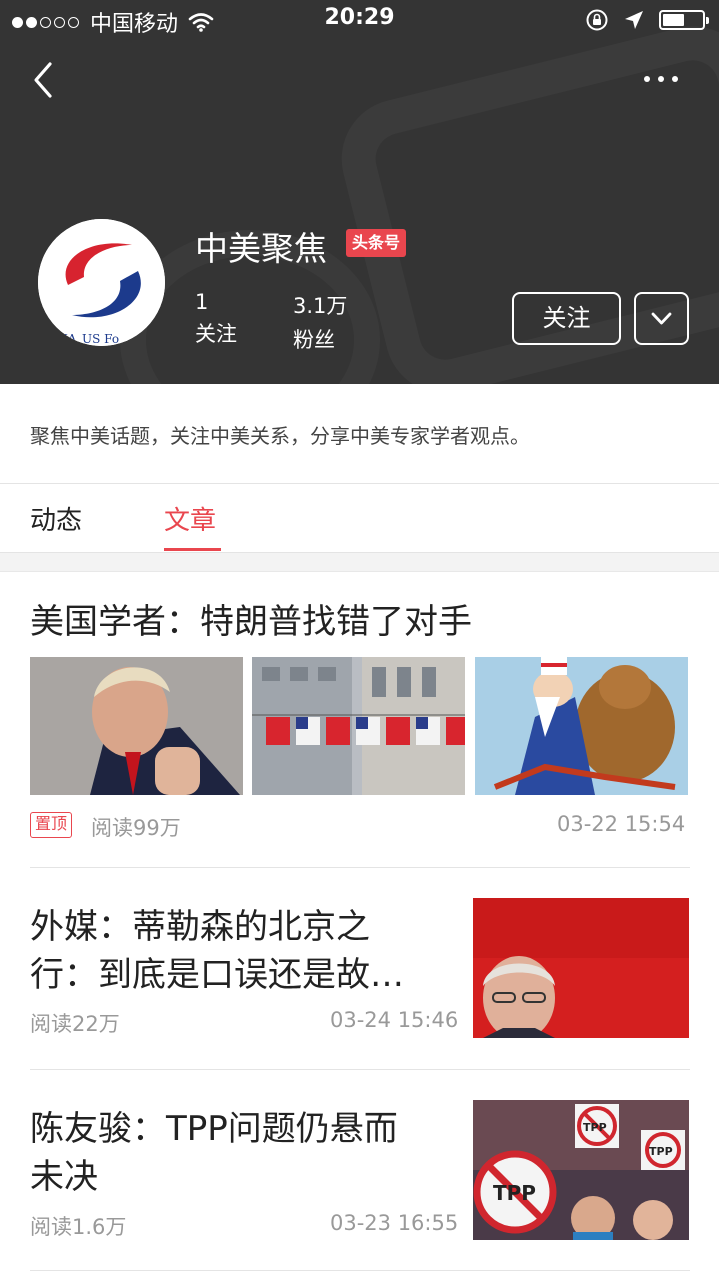 The height and width of the screenshot is (1280, 719). I want to click on article-title: 美国学者：特朗普找错了对手, so click(251, 622).